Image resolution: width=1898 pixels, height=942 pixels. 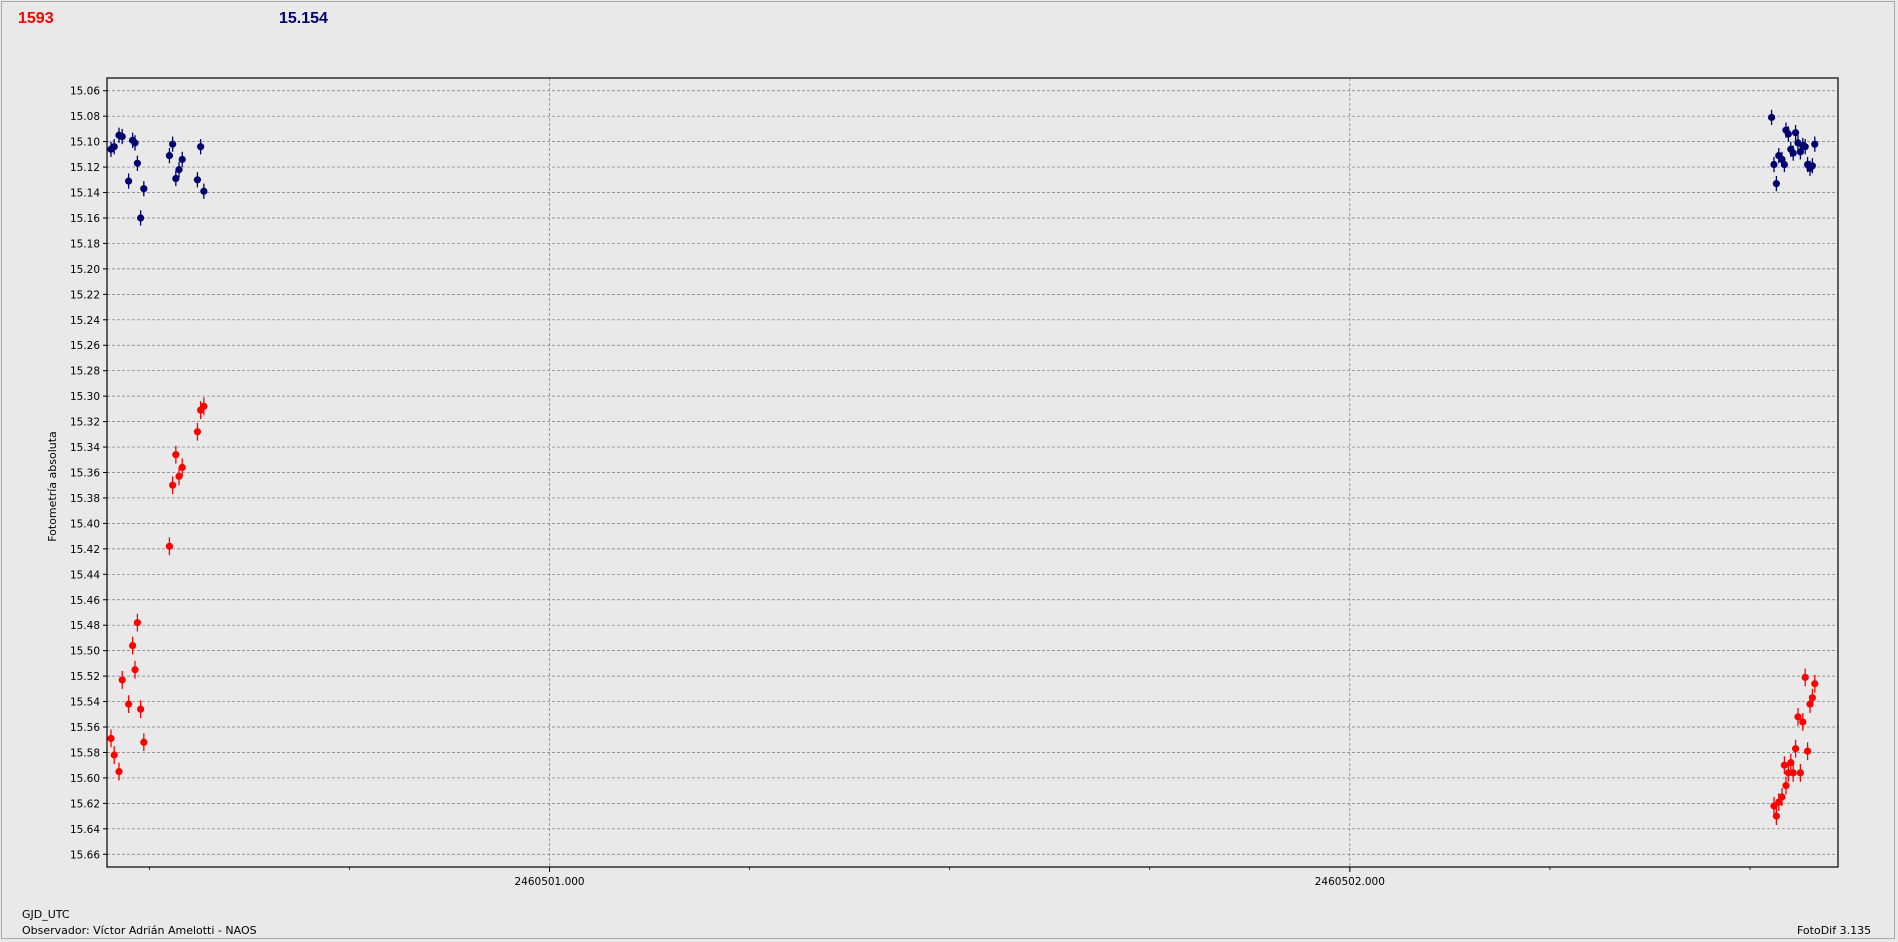 I want to click on x-axis-name: GJD_UTC, so click(x=46, y=914).